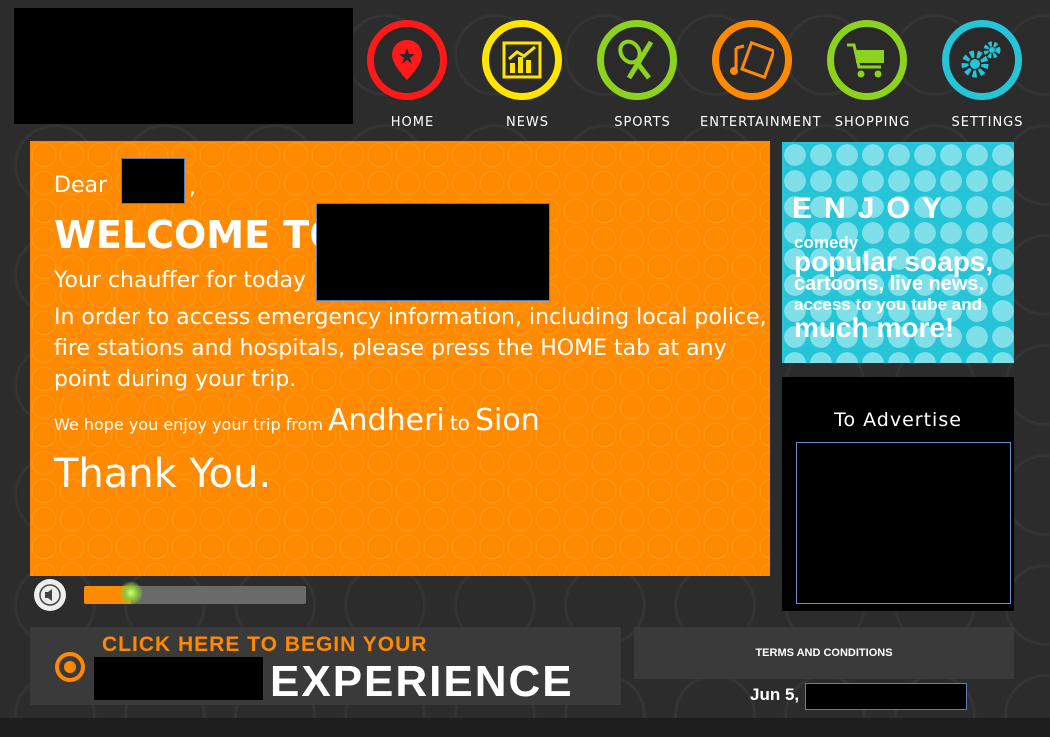 The image size is (1050, 737). I want to click on enjoy-heading: ENJOY, so click(873, 209).